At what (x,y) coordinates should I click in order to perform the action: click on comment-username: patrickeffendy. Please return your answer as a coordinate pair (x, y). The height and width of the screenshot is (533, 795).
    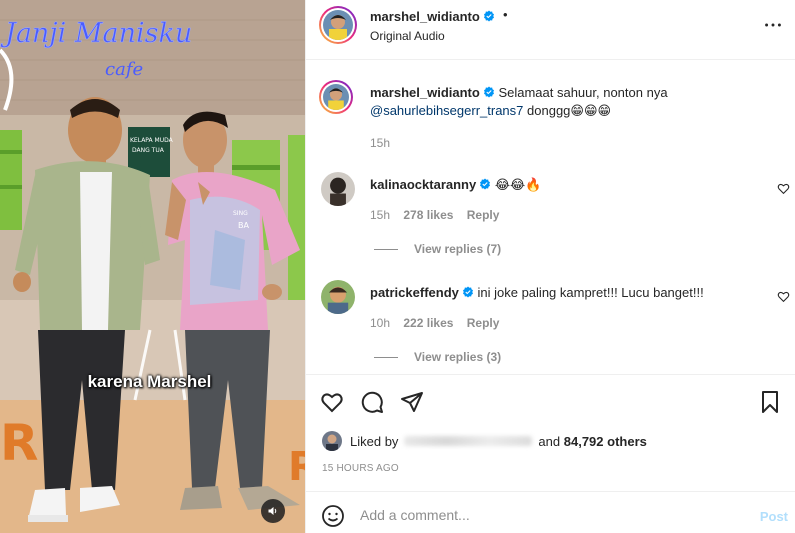
    Looking at the image, I should click on (414, 292).